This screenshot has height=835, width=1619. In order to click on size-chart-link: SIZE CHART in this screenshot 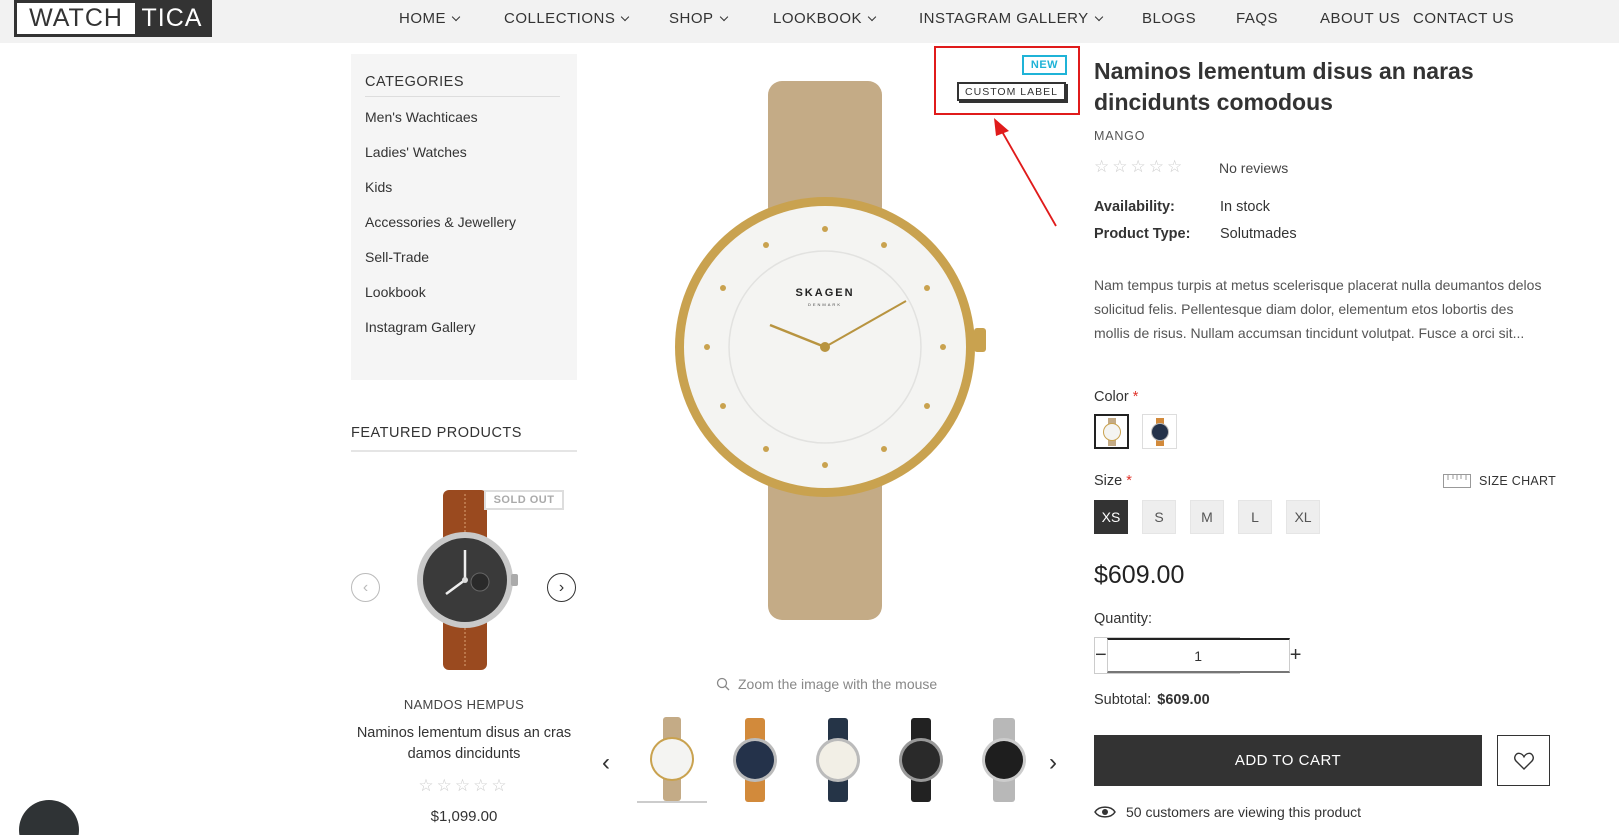, I will do `click(1499, 481)`.